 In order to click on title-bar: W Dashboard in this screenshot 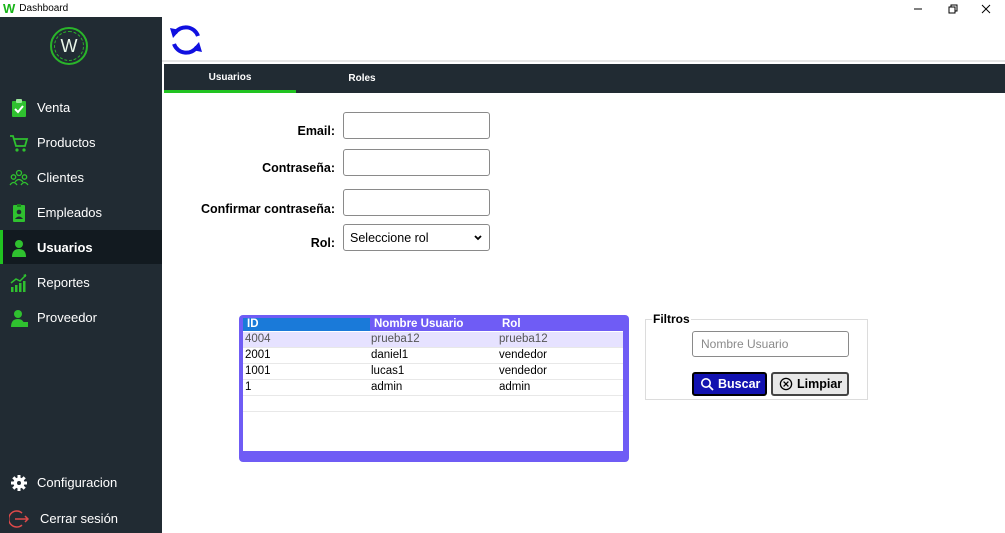, I will do `click(502, 8)`.